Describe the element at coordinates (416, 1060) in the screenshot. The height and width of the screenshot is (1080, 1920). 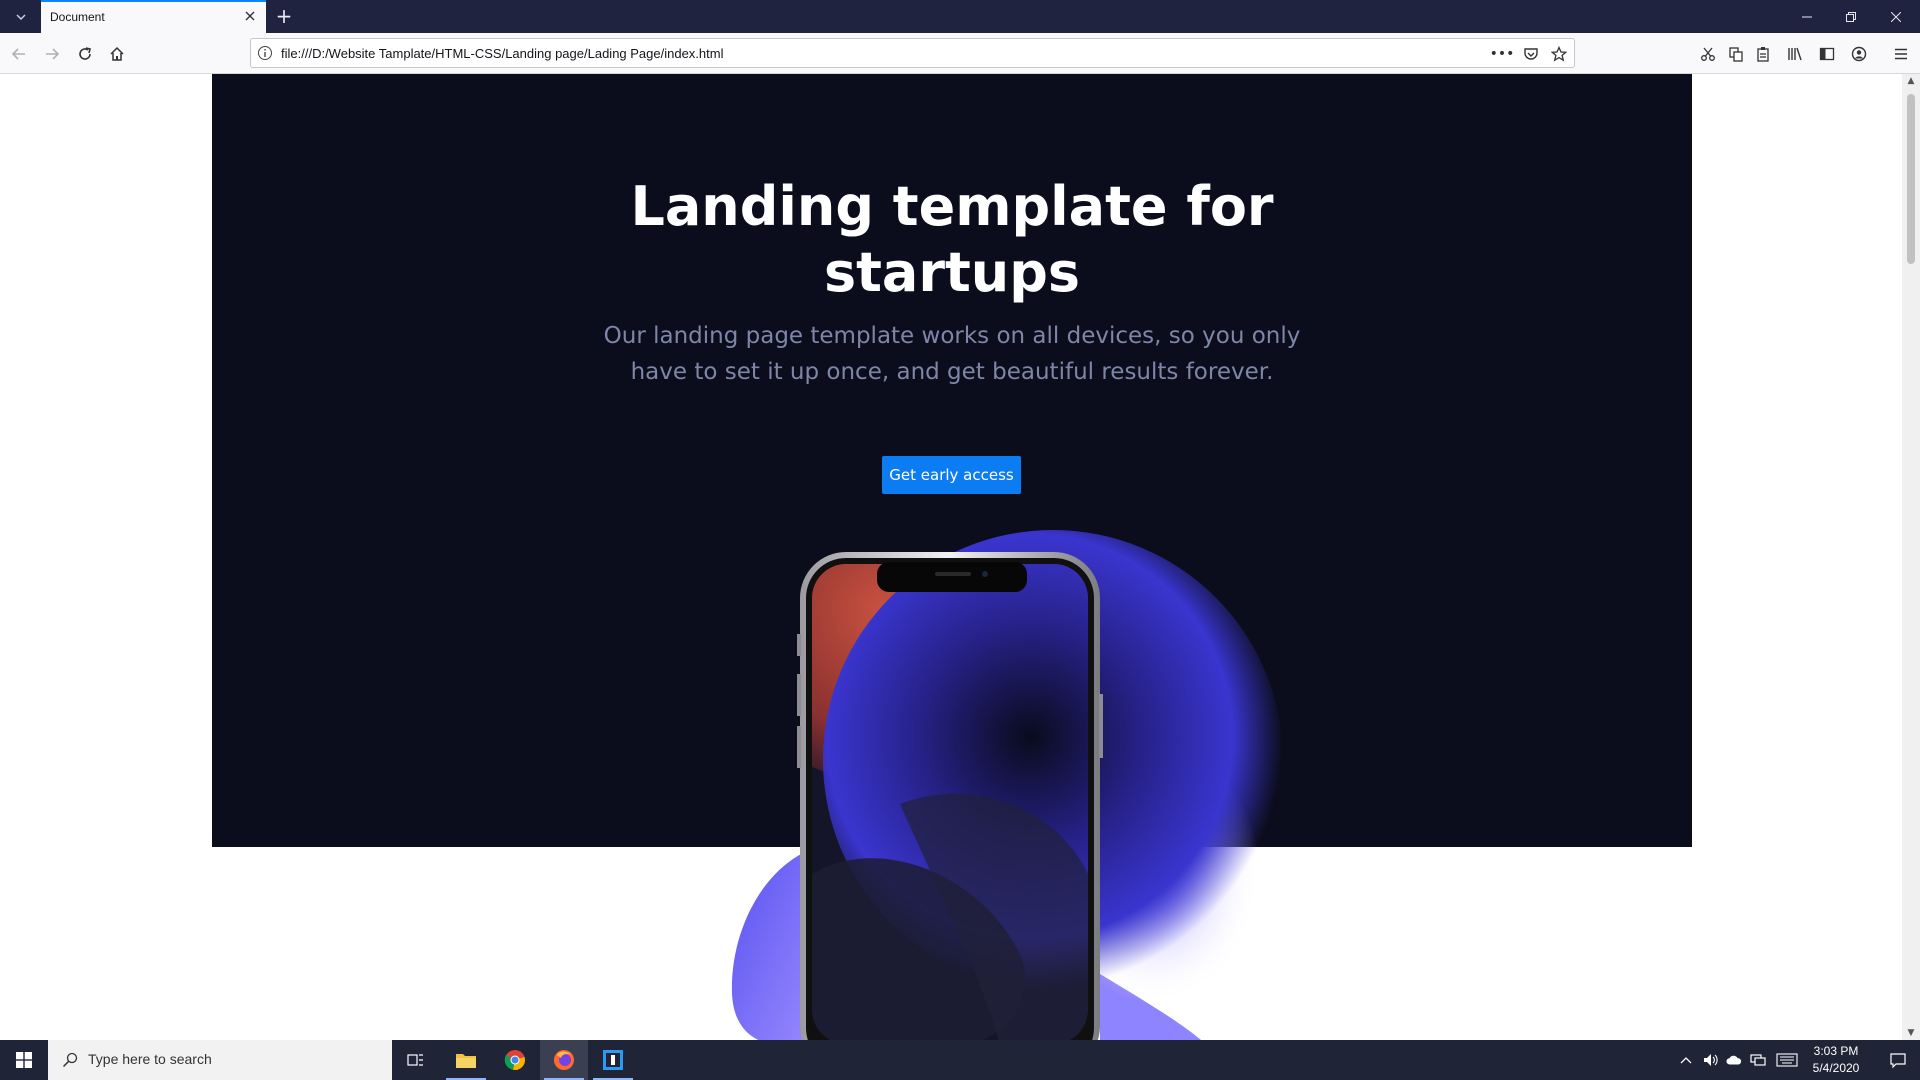
I see `task-view-icon` at that location.